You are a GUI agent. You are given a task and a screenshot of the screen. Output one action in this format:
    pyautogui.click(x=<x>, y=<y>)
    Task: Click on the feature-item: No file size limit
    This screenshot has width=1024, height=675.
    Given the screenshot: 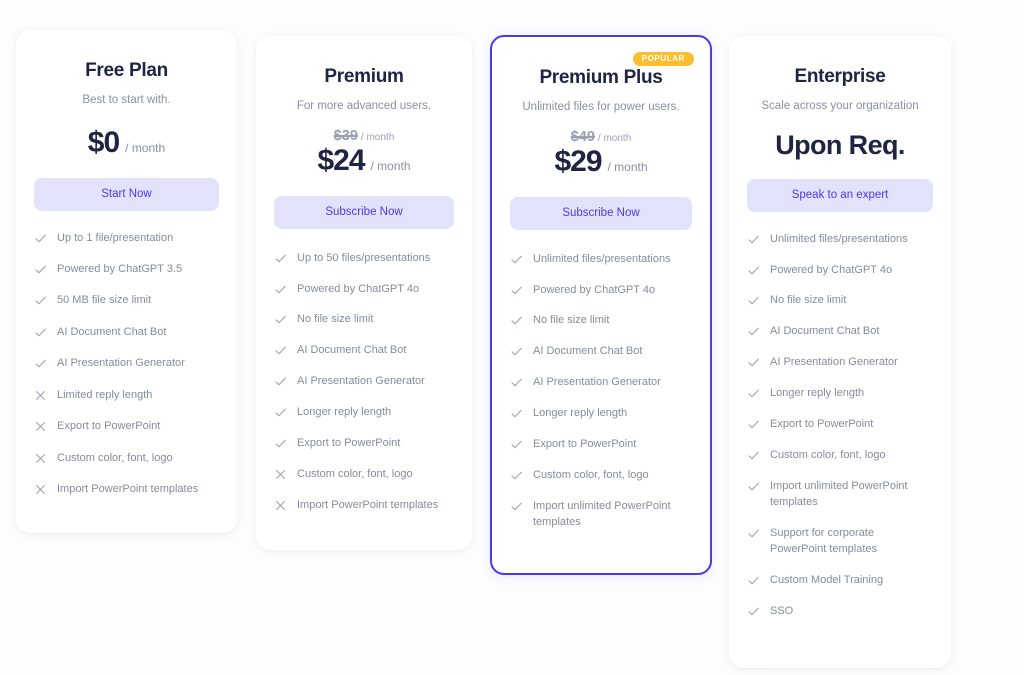 What is the action you would take?
    pyautogui.click(x=601, y=321)
    